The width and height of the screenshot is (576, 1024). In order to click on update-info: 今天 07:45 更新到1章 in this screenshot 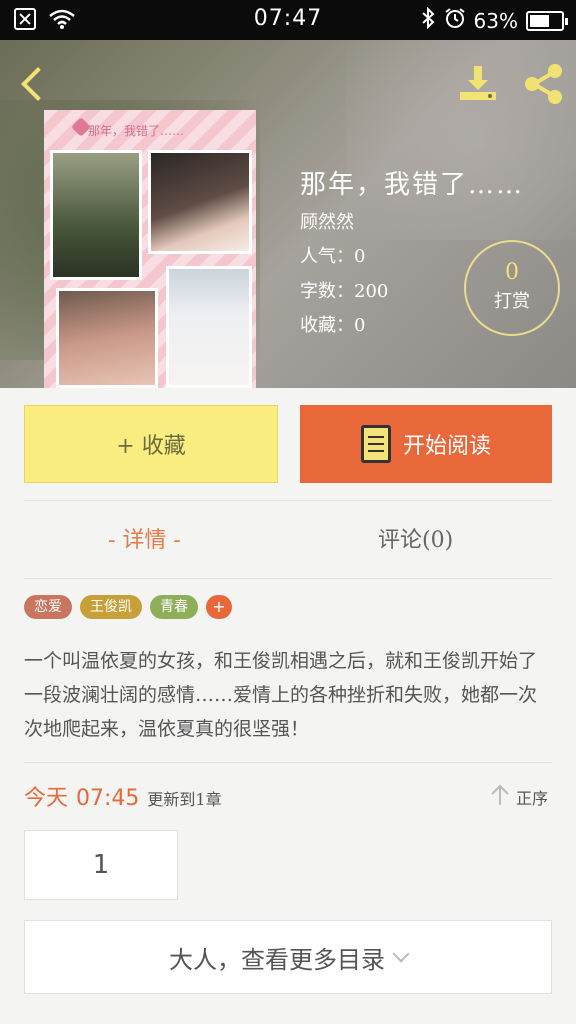, I will do `click(123, 796)`.